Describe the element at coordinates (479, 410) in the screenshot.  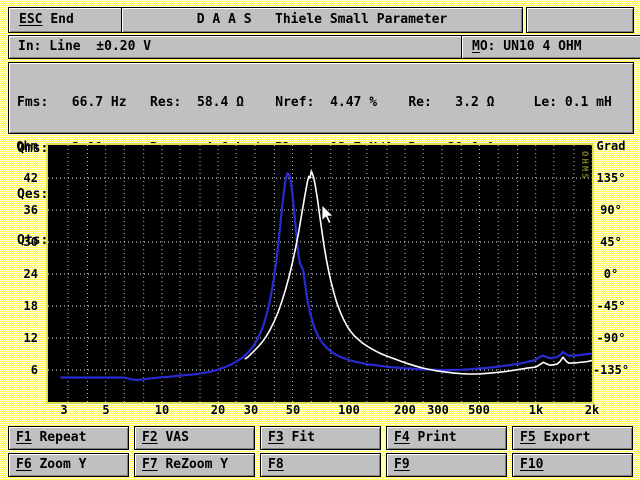
I see `freq-tick-label: 500` at that location.